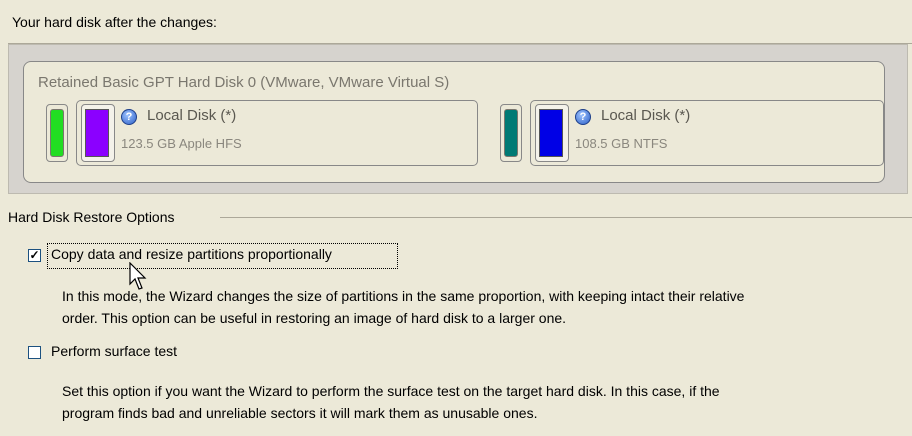  I want to click on restore-options-label: Hard Disk Restore Options, so click(93, 217).